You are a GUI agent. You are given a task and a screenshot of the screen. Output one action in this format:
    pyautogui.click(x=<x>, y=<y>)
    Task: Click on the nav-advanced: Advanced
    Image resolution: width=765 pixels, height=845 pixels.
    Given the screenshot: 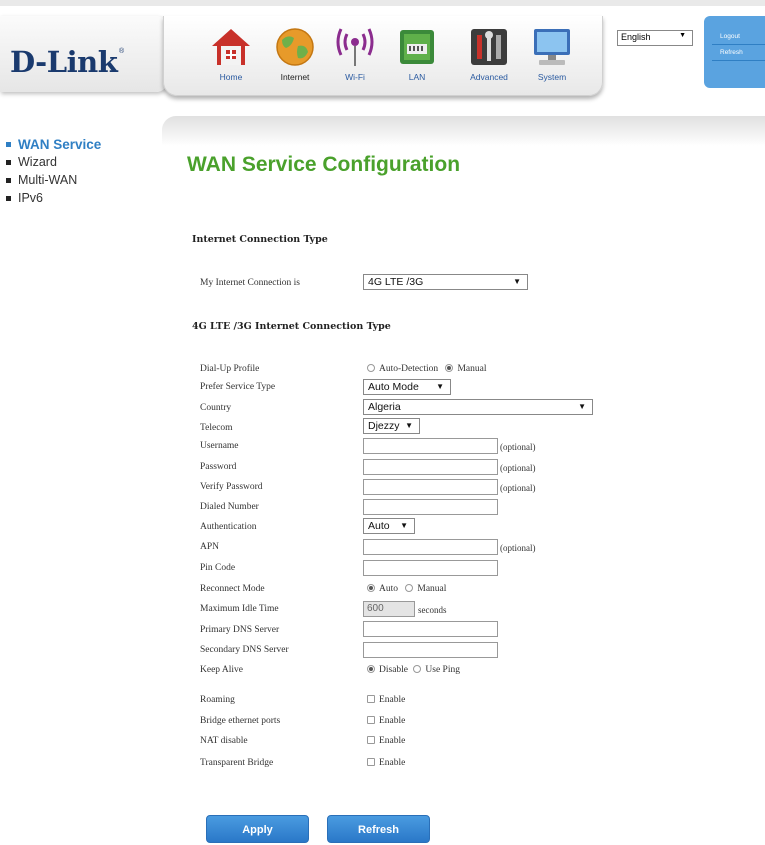 What is the action you would take?
    pyautogui.click(x=489, y=55)
    